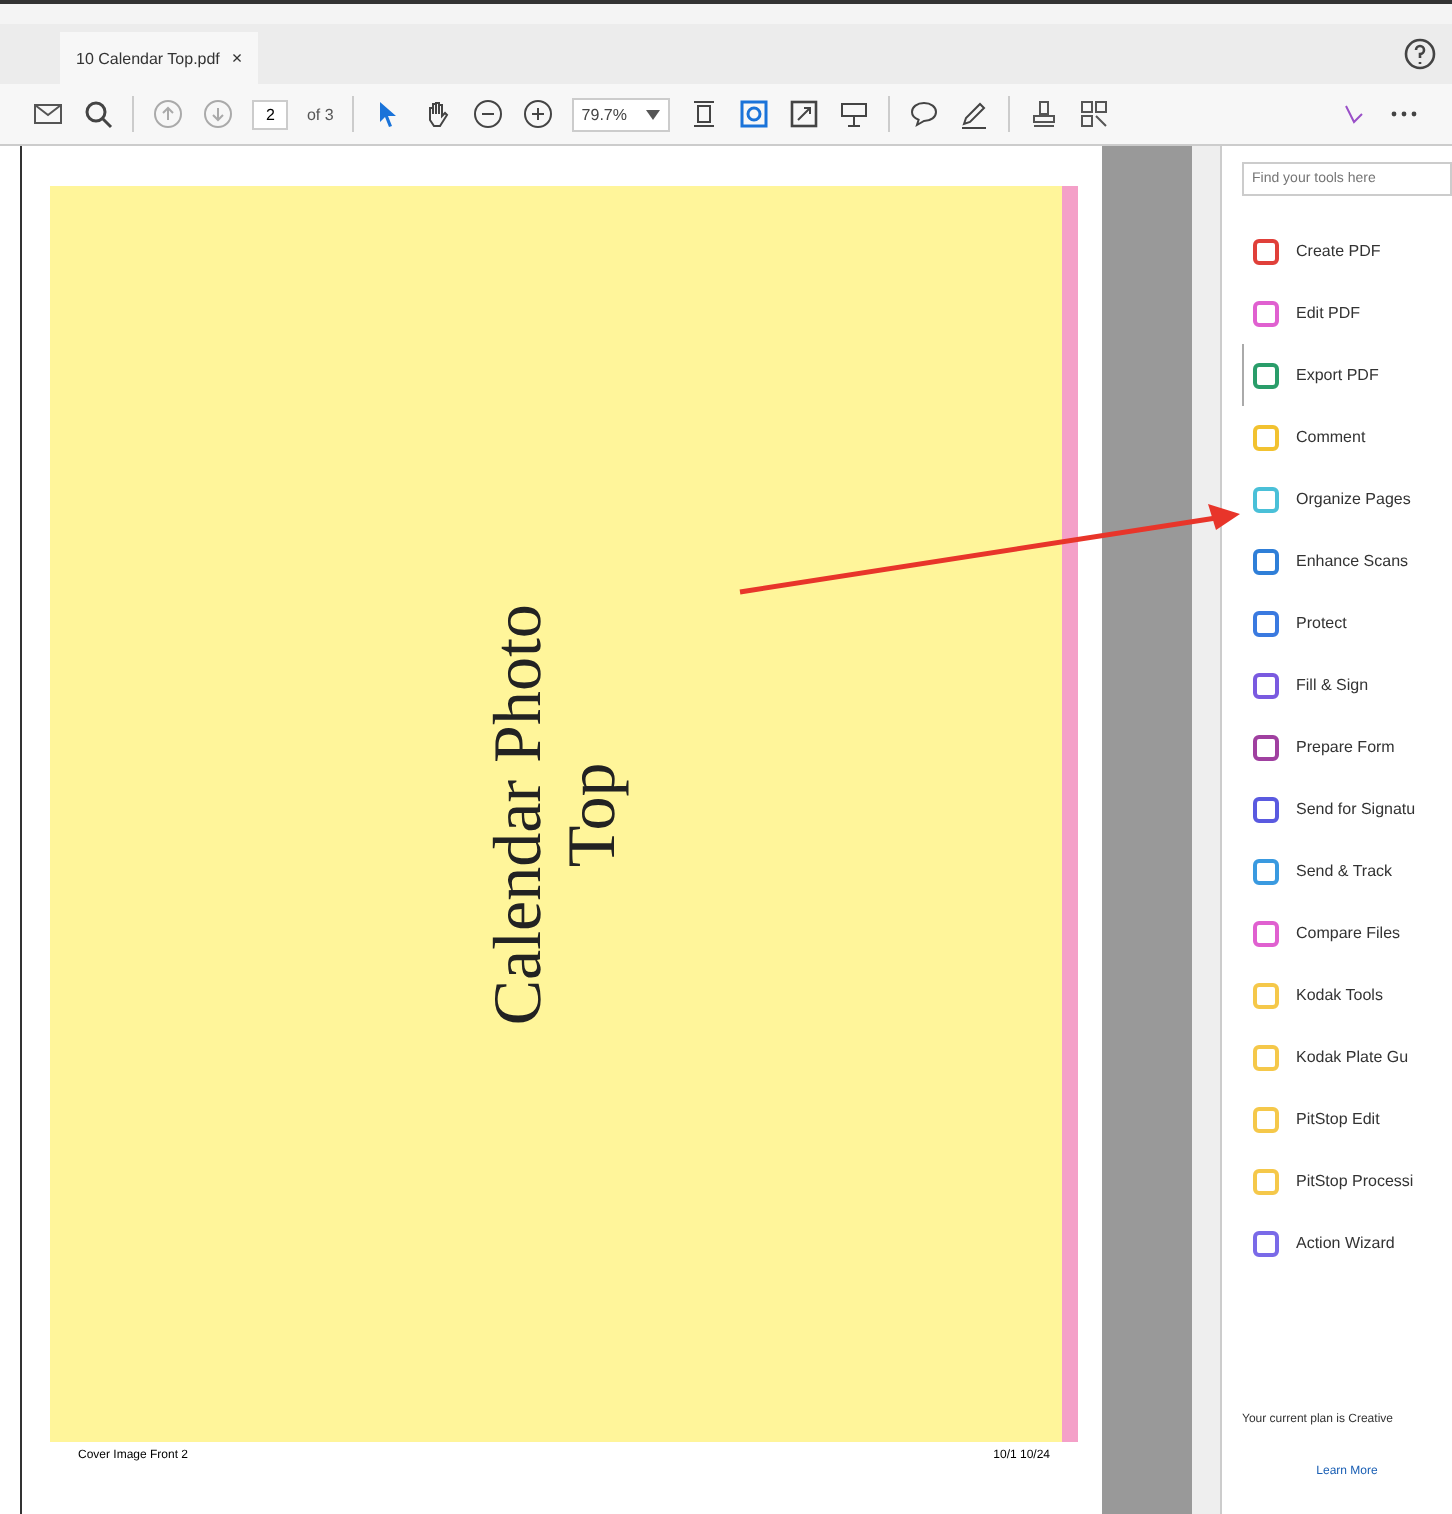 Image resolution: width=1452 pixels, height=1514 pixels. I want to click on zoom-out-icon, so click(487, 114).